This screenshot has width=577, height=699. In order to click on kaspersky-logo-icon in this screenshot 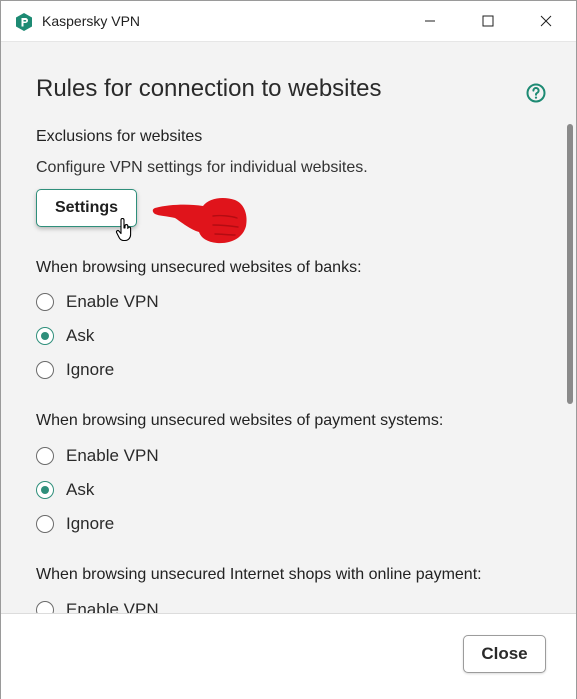, I will do `click(24, 22)`.